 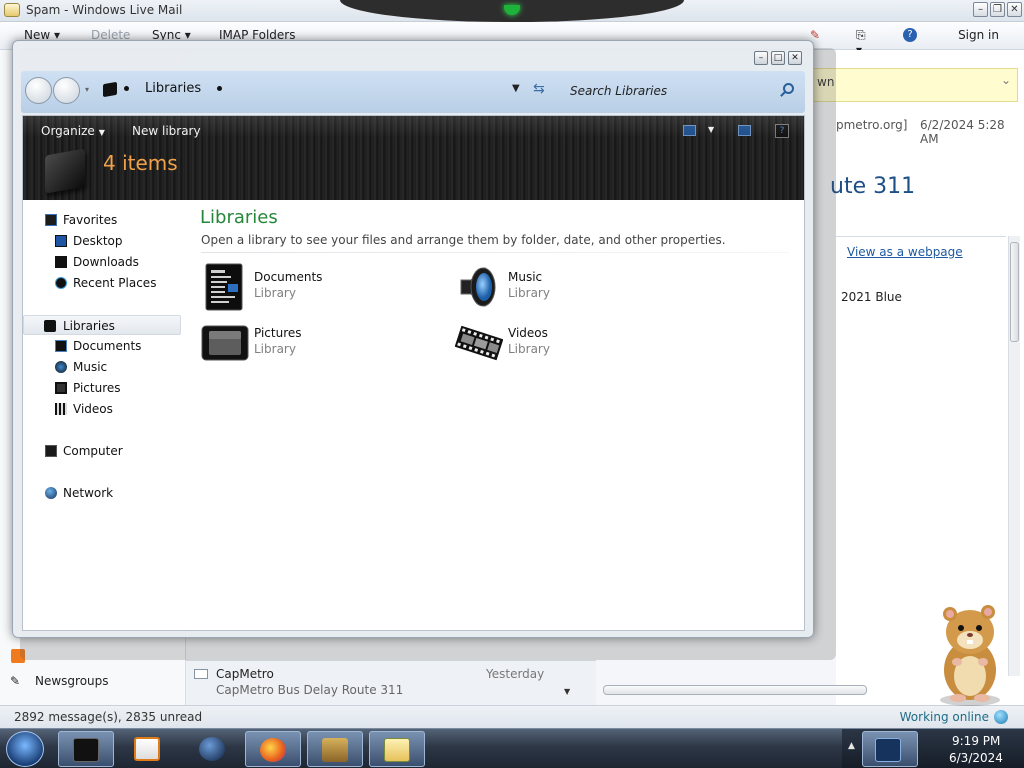 I want to click on nav-label: Desktop, so click(x=98, y=241).